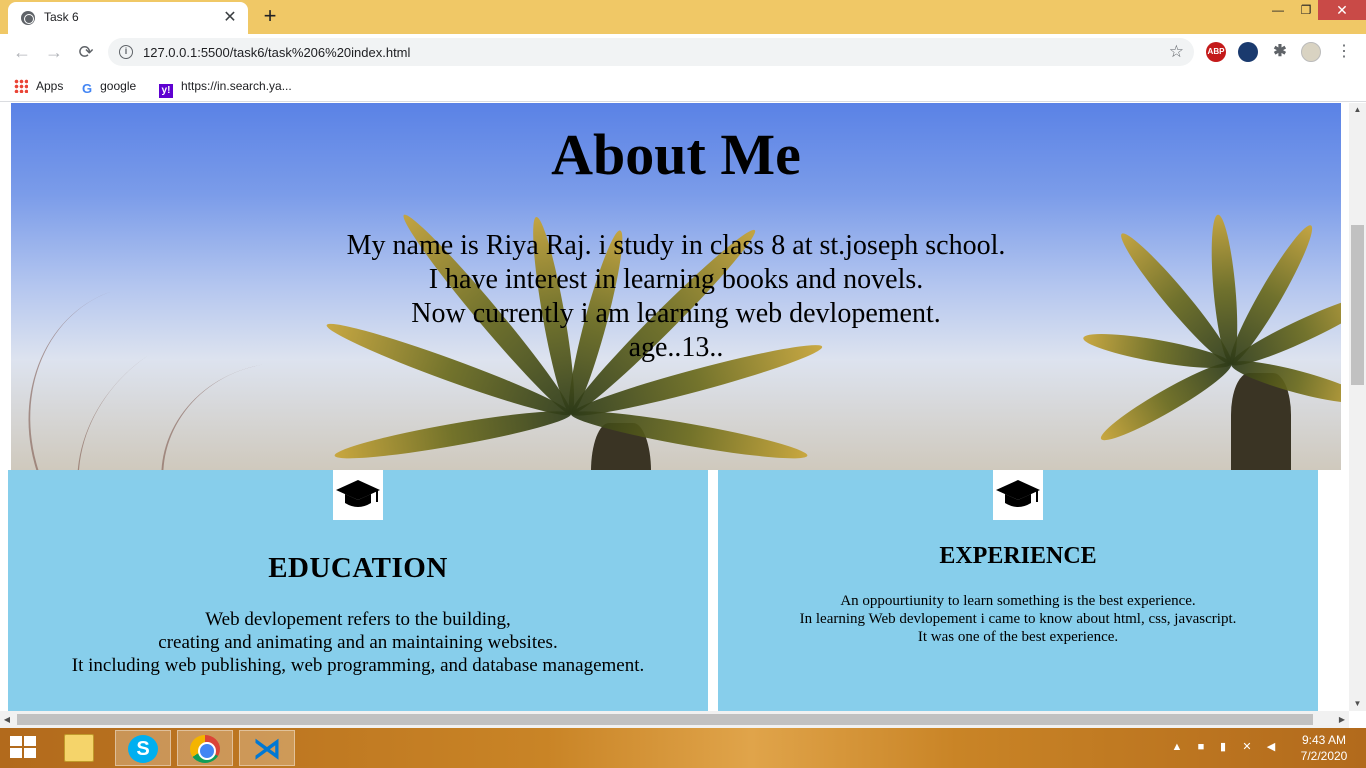 This screenshot has height=768, width=1366. What do you see at coordinates (22, 52) in the screenshot?
I see `back-button: ←` at bounding box center [22, 52].